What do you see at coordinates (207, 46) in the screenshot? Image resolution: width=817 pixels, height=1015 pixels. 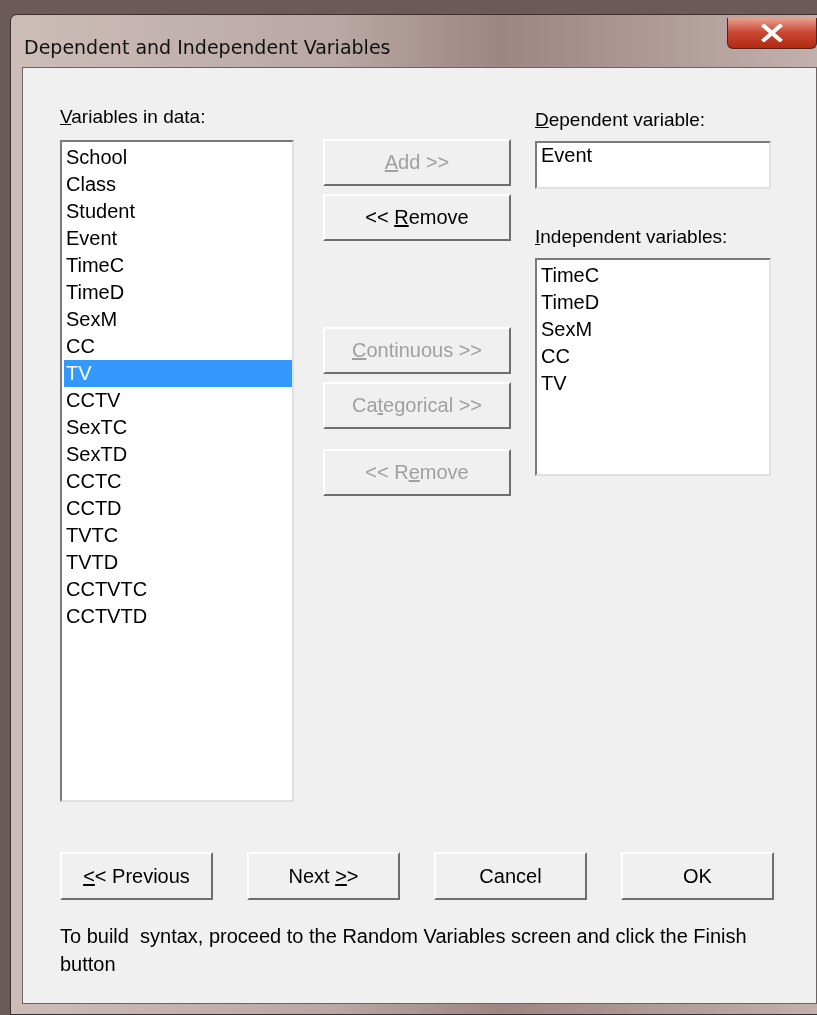 I see `window-title: Dependent and Independent Variables` at bounding box center [207, 46].